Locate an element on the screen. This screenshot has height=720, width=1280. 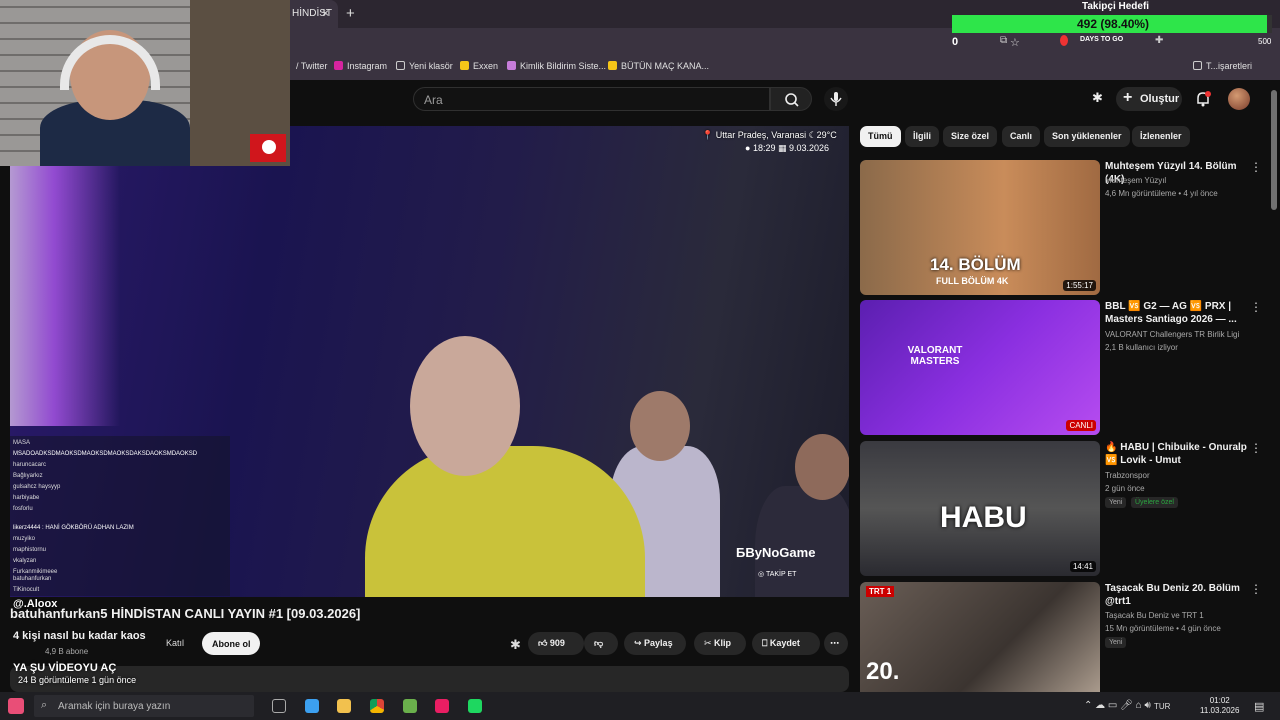
file-explorer-icon is located at coordinates (344, 706).